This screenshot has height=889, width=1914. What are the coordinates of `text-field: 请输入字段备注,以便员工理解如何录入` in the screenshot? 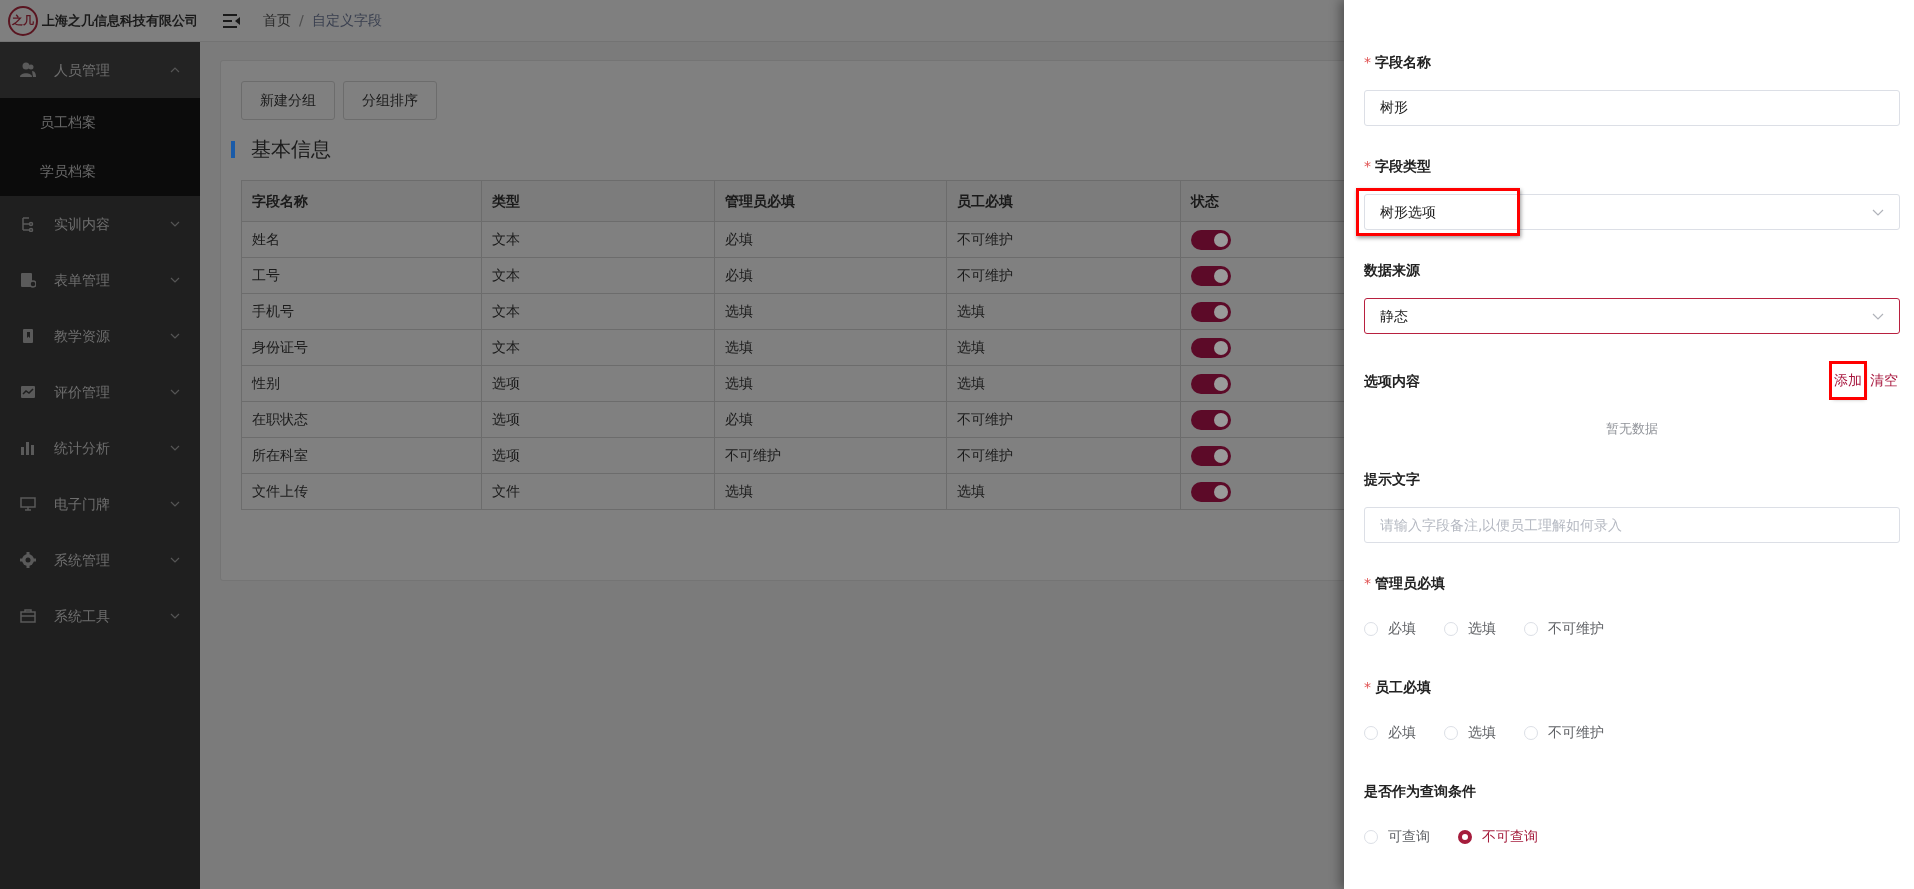 It's located at (1632, 524).